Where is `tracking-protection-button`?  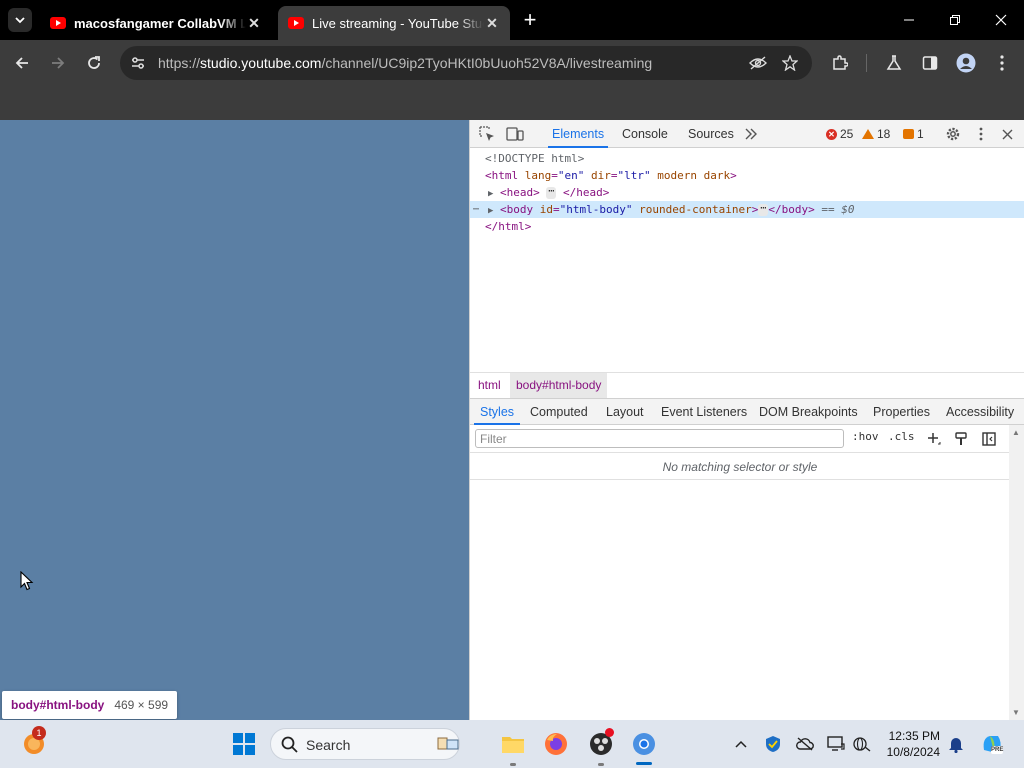
tracking-protection-button is located at coordinates (758, 63).